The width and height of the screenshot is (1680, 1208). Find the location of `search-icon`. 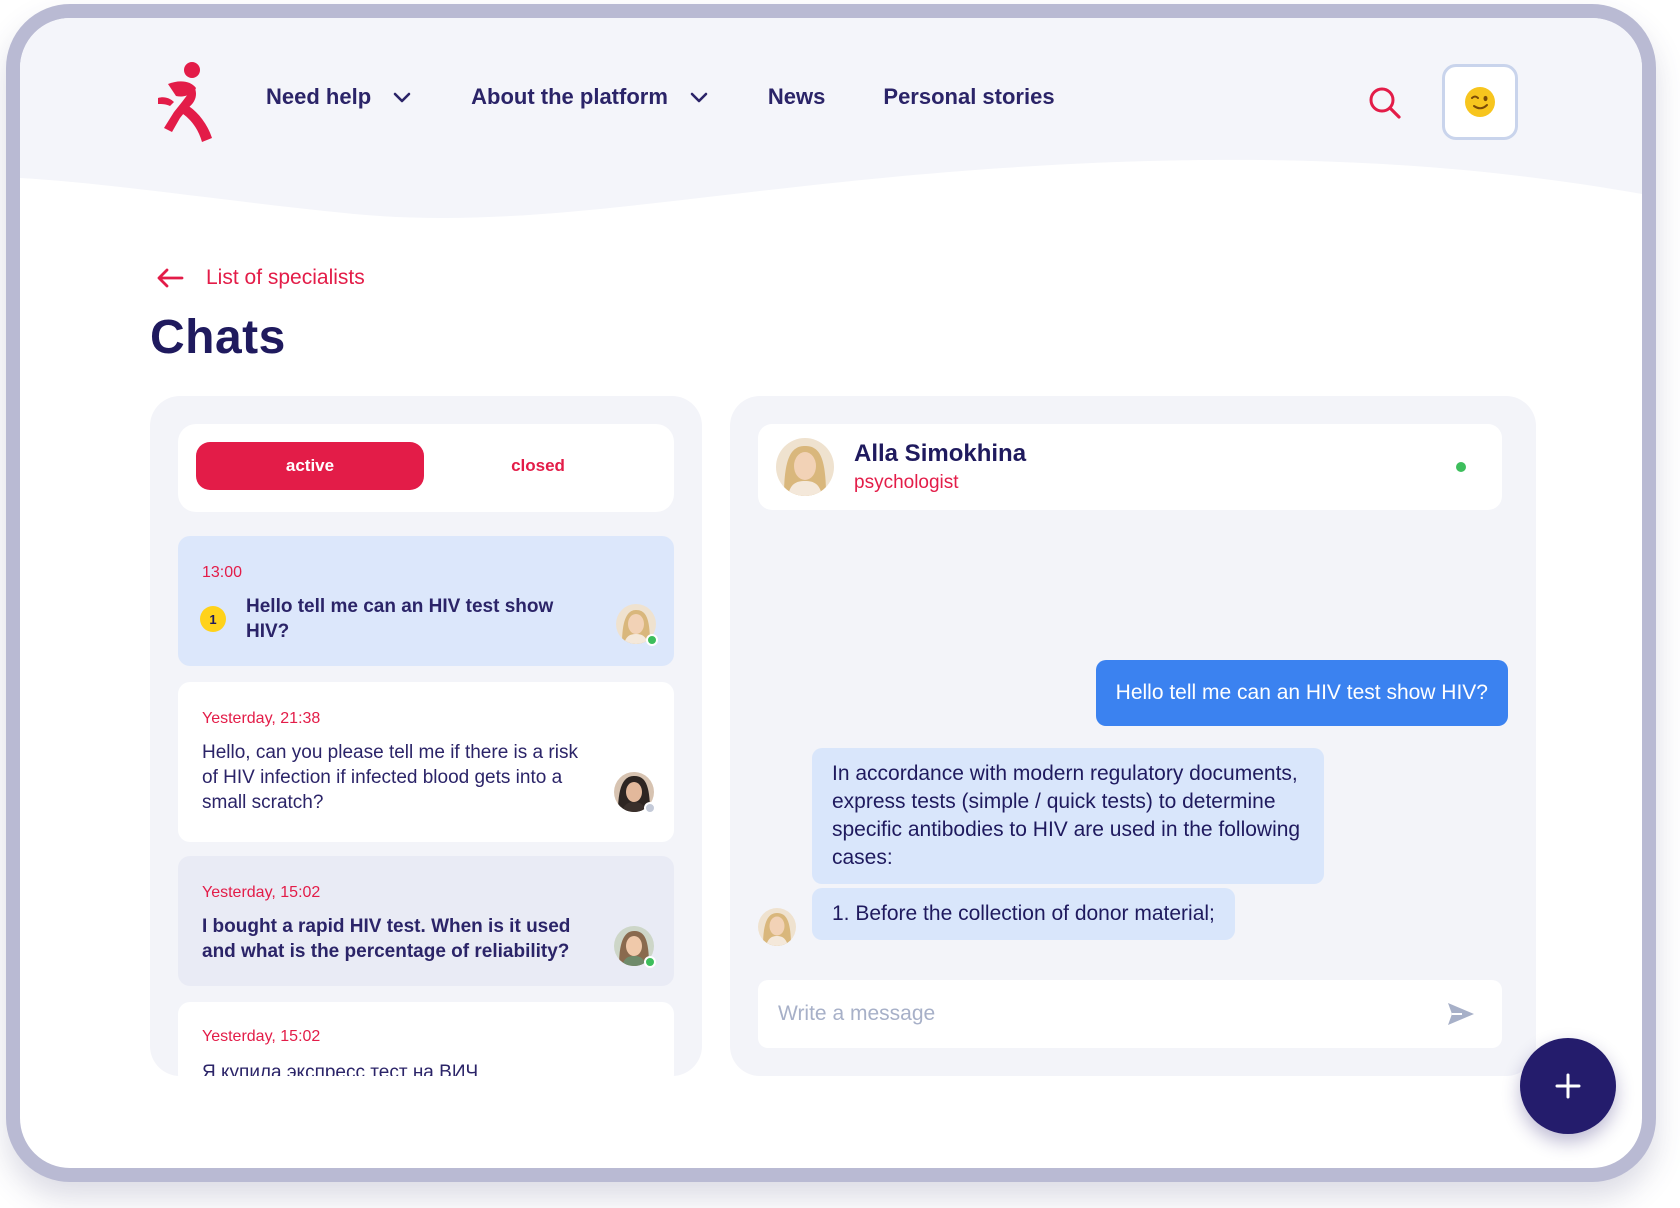

search-icon is located at coordinates (1385, 103).